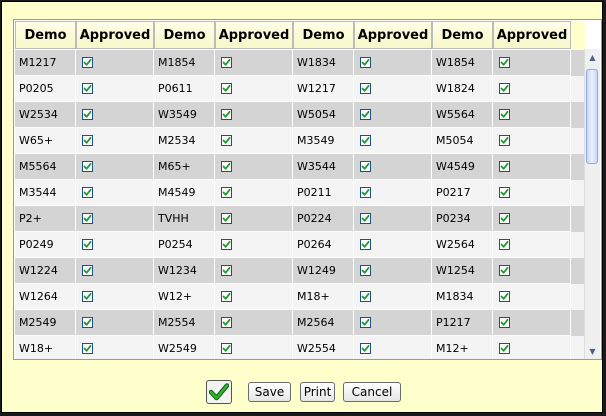 This screenshot has height=416, width=606. Describe the element at coordinates (45, 219) in the screenshot. I see `demo-cell: P2+` at that location.